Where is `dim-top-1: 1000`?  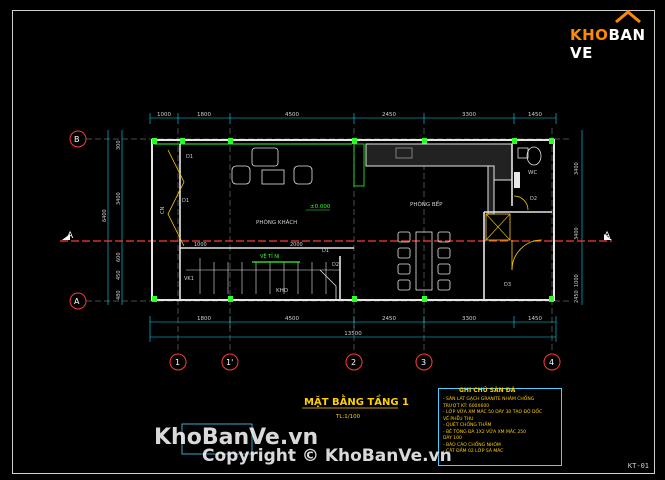 dim-top-1: 1000 is located at coordinates (164, 115).